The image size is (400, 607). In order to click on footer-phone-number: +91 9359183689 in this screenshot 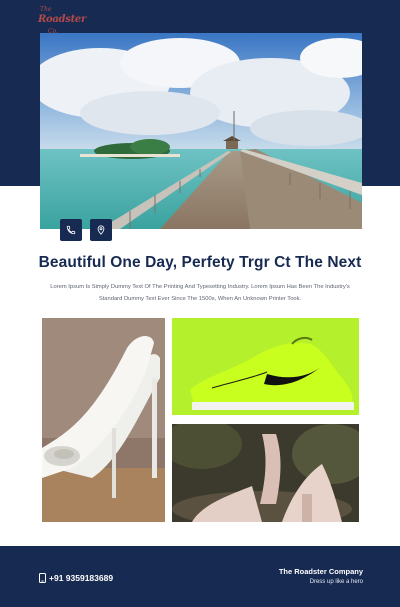, I will do `click(81, 578)`.